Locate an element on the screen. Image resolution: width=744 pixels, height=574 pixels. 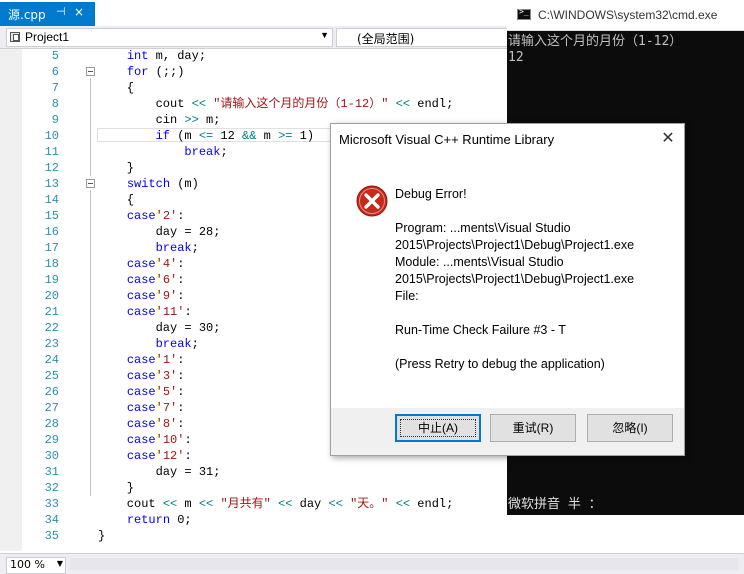
console-output-line: 请输入这个月的月份（1-12） is located at coordinates (595, 41).